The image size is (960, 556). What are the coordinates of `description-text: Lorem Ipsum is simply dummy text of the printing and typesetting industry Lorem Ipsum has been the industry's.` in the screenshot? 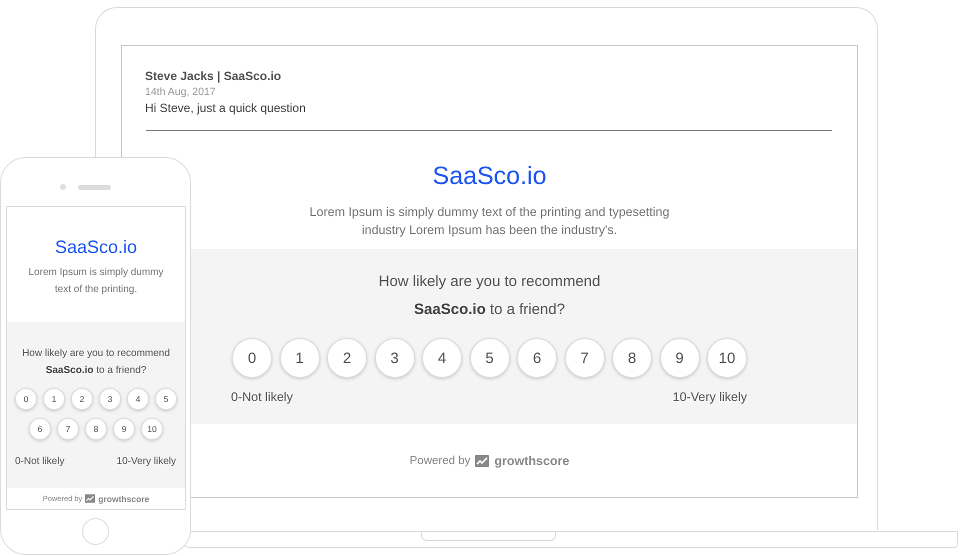 It's located at (489, 221).